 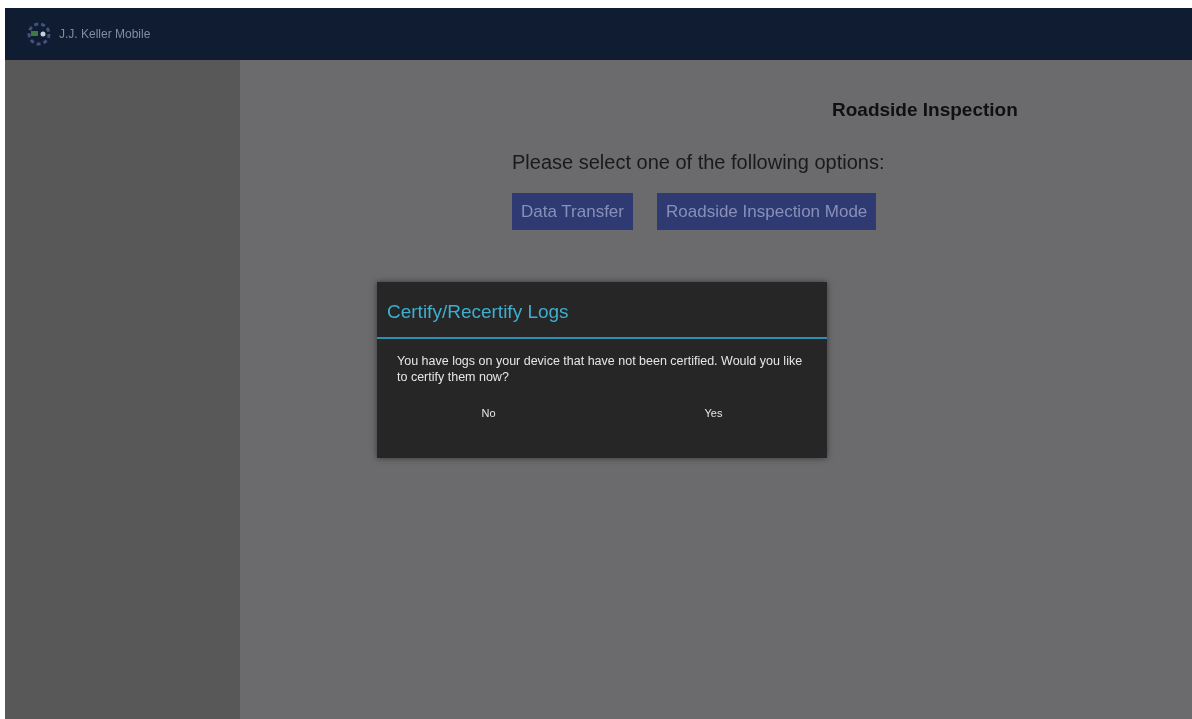 What do you see at coordinates (925, 110) in the screenshot?
I see `page-title: Roadside Inspection` at bounding box center [925, 110].